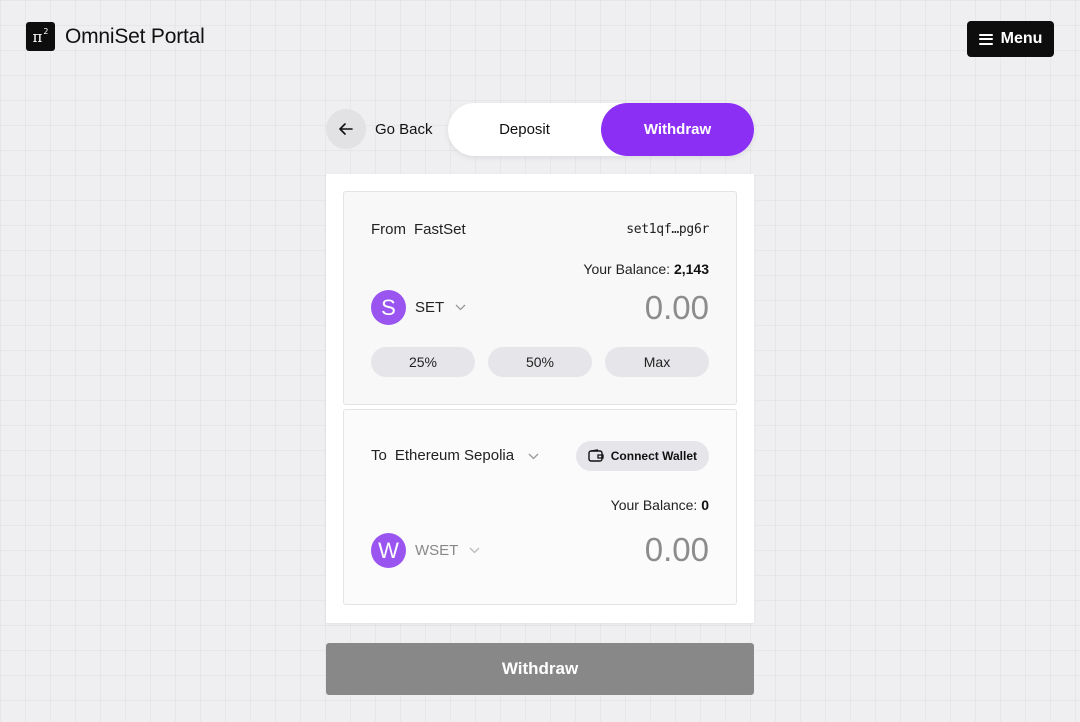 Image resolution: width=1080 pixels, height=722 pixels. Describe the element at coordinates (627, 269) in the screenshot. I see `from-balance-label: Your Balance:` at that location.